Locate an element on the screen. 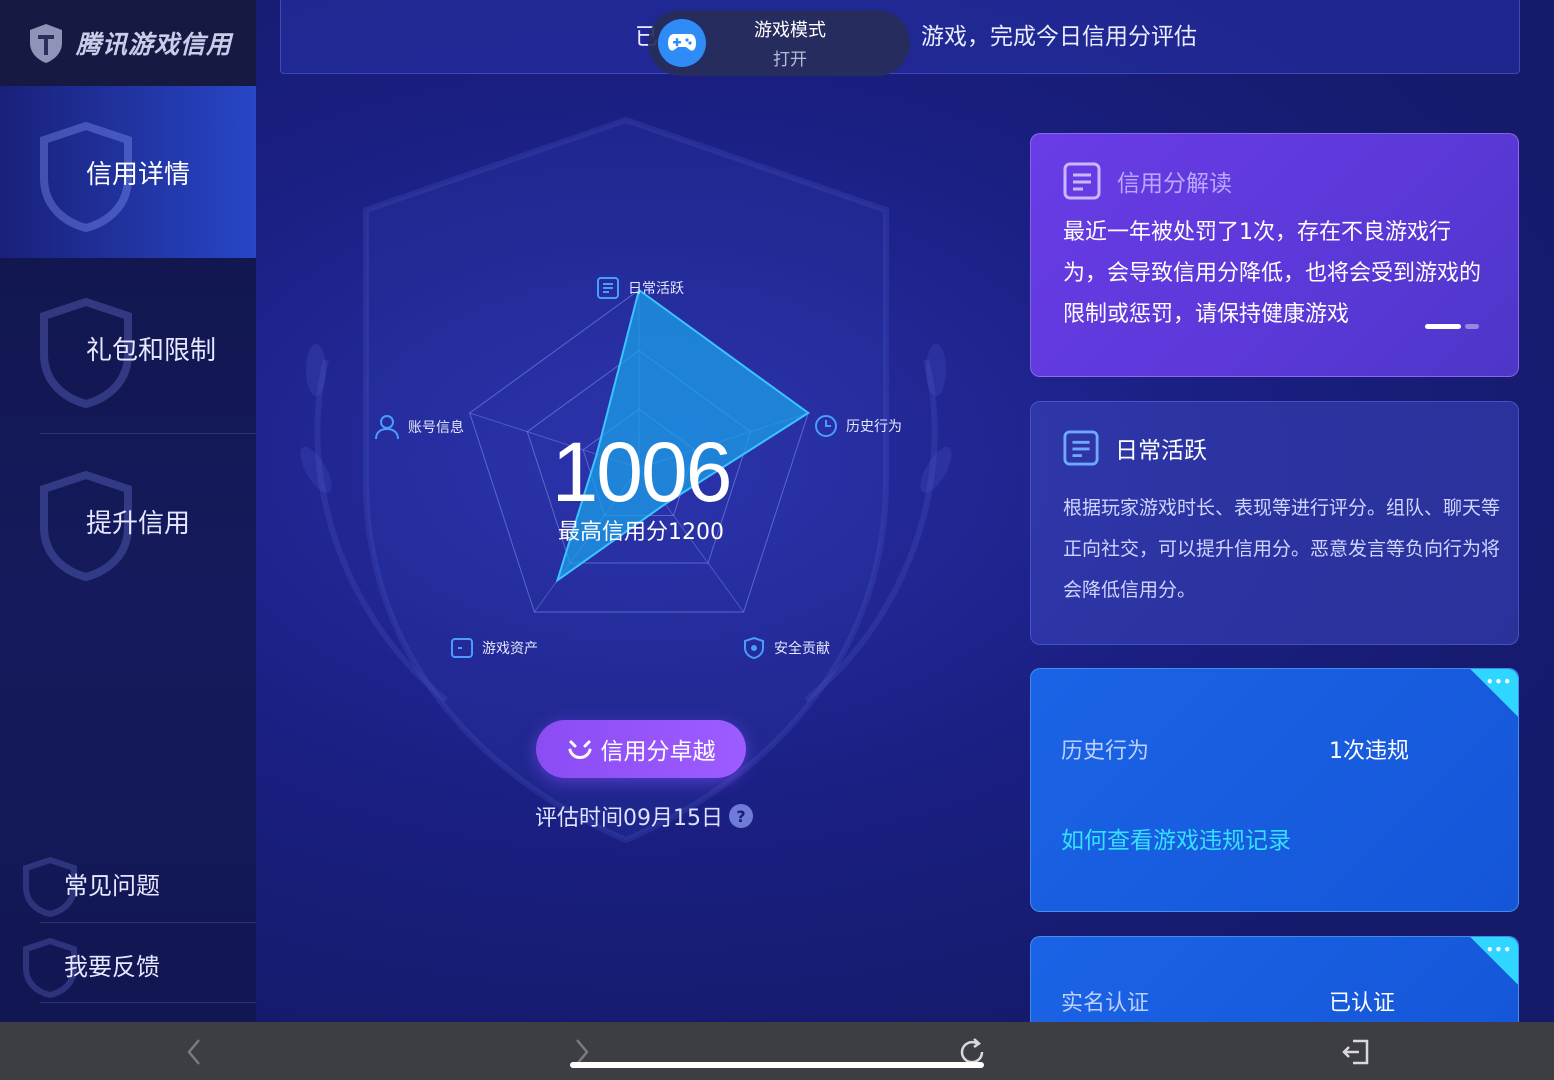 This screenshot has width=1554, height=1080. radar-axis-history: 历史行为 is located at coordinates (858, 426).